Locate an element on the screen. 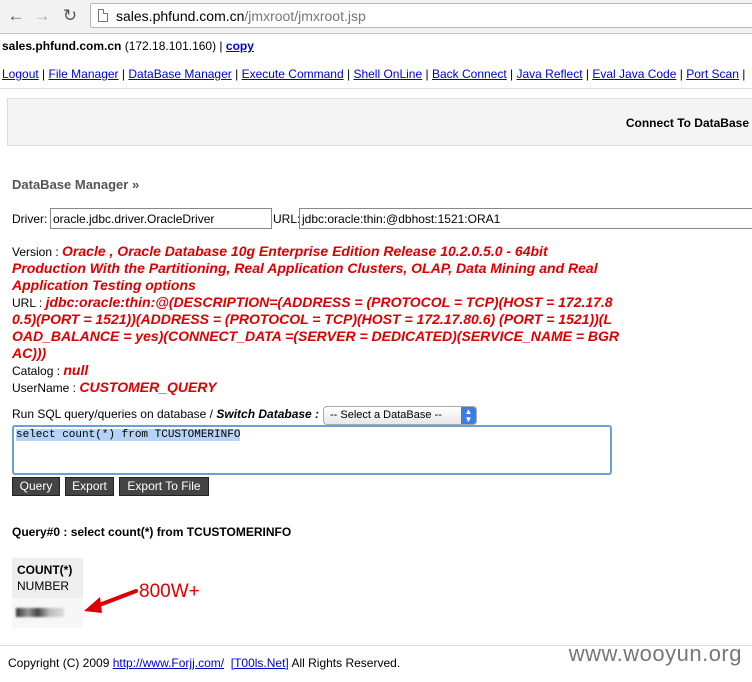  host-name: sales.phfund.com.cn is located at coordinates (62, 46).